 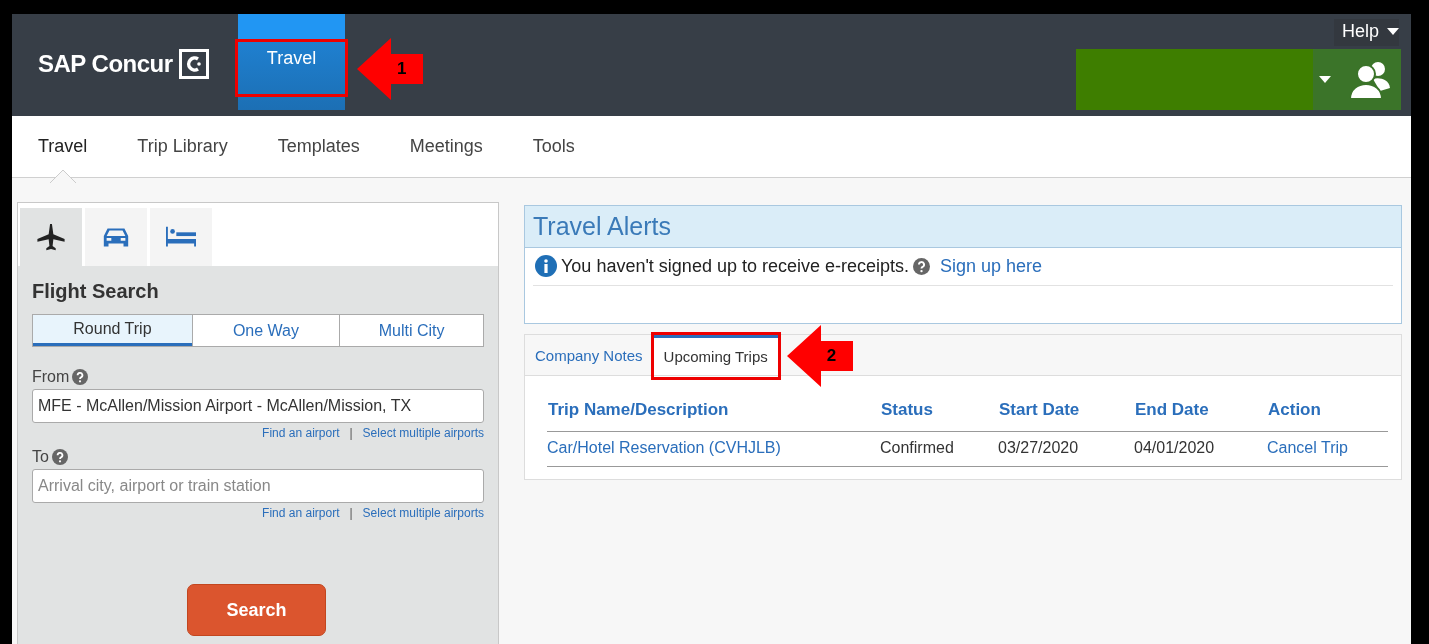 I want to click on content-tab: Upcoming Trips, so click(x=715, y=355).